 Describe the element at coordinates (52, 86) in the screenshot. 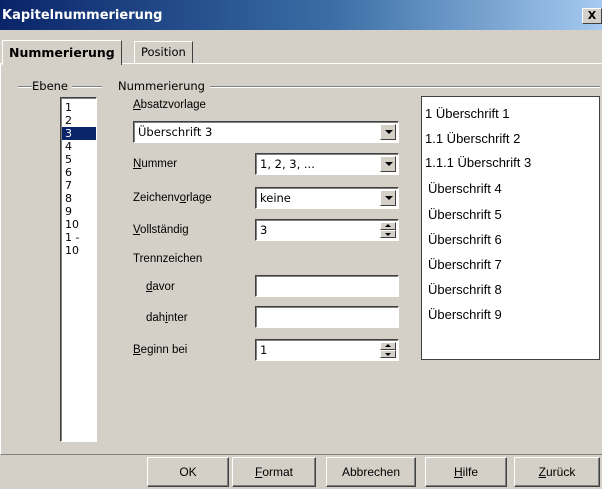

I see `level-group-label: Ebene` at that location.